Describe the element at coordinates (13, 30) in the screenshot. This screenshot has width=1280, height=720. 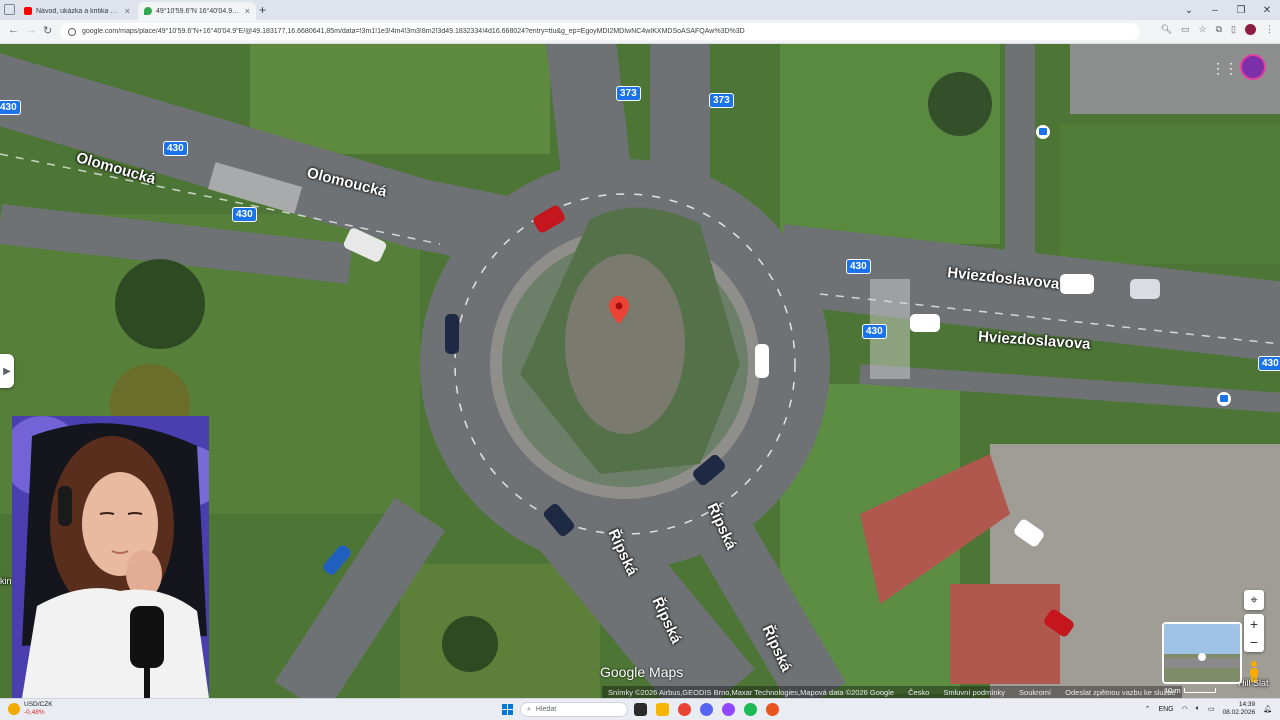
I see `back-icon: ←` at that location.